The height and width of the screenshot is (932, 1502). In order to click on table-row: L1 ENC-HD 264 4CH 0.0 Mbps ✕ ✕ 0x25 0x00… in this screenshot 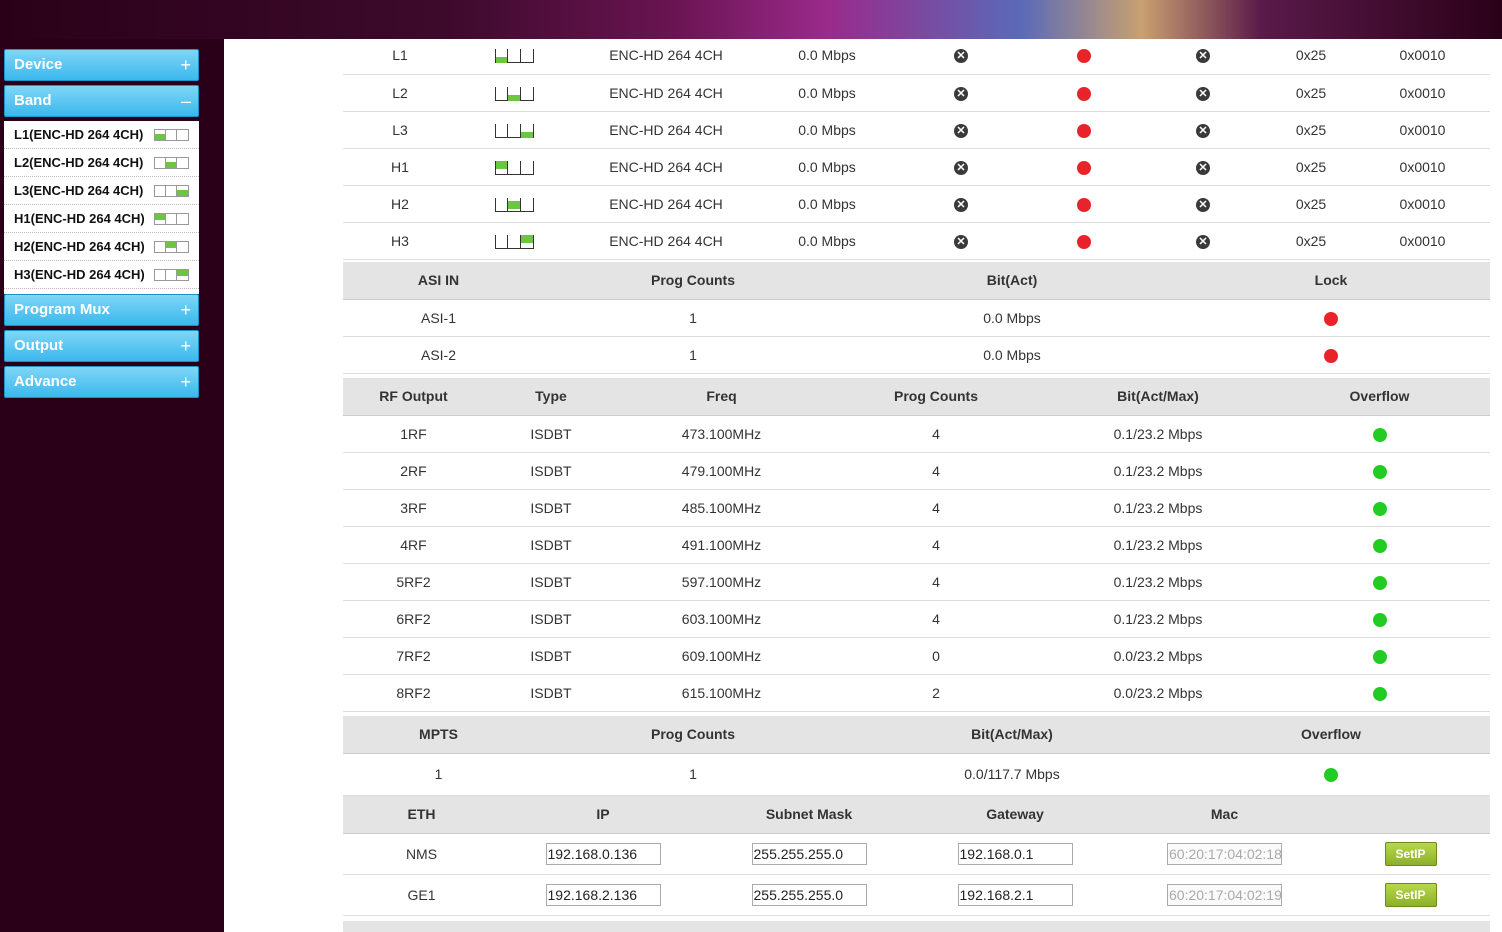, I will do `click(916, 56)`.